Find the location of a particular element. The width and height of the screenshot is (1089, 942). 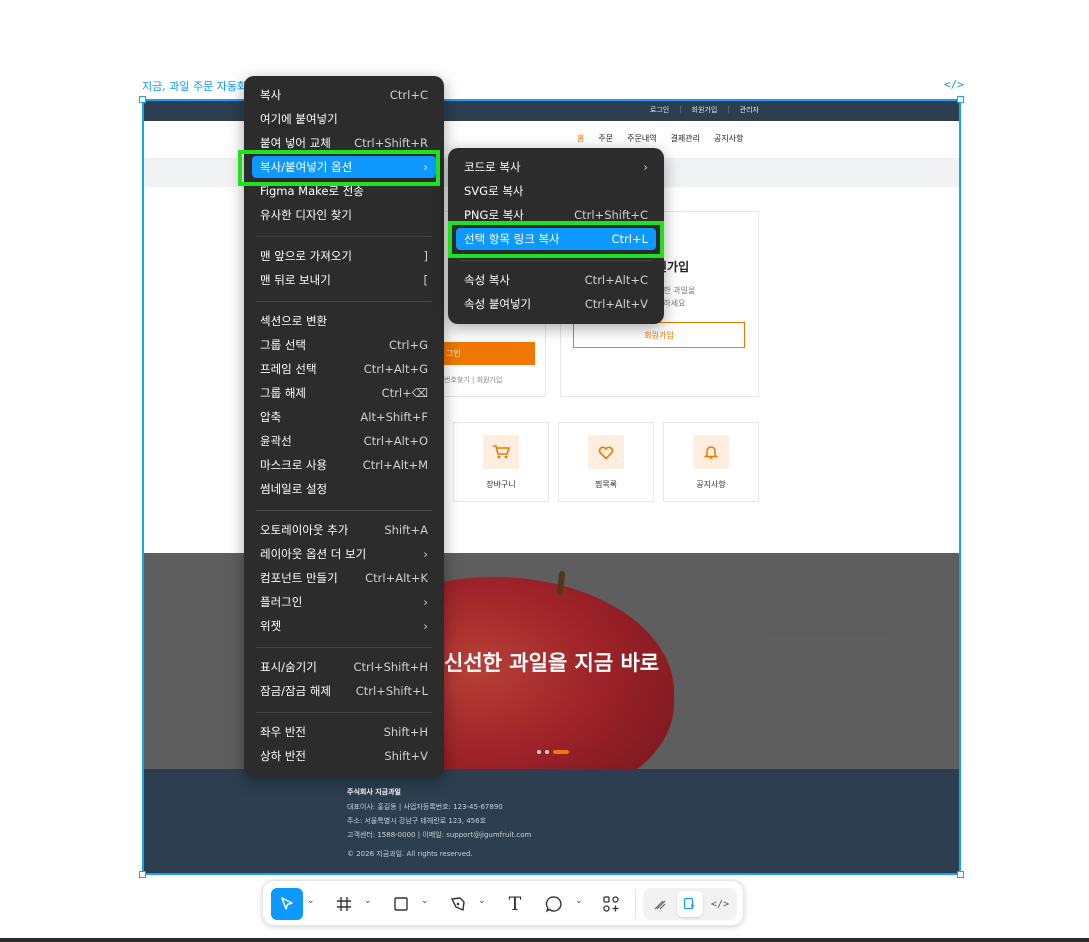

resize-handle-bl is located at coordinates (142, 874).